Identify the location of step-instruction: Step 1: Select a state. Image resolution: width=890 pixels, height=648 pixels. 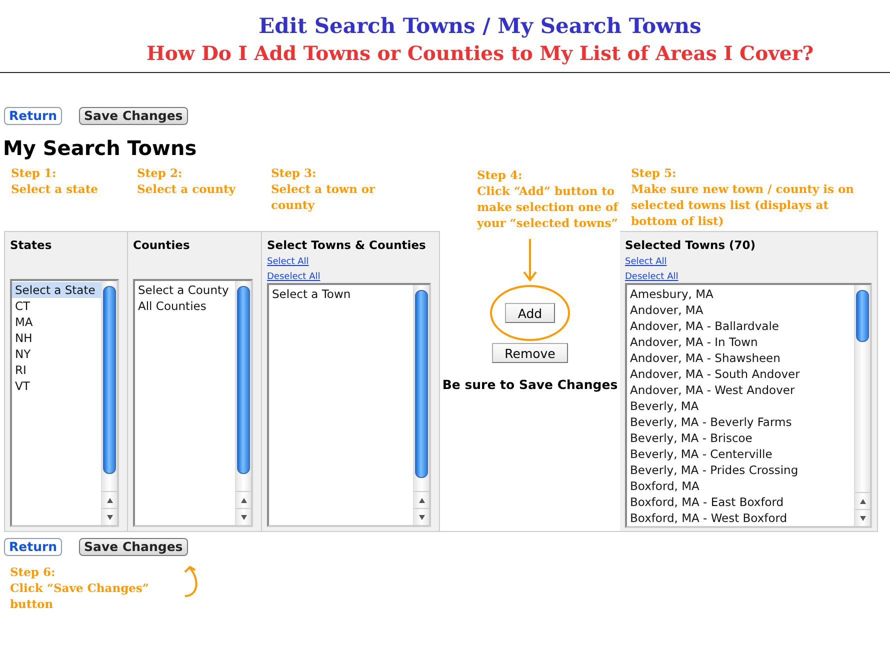
(54, 181).